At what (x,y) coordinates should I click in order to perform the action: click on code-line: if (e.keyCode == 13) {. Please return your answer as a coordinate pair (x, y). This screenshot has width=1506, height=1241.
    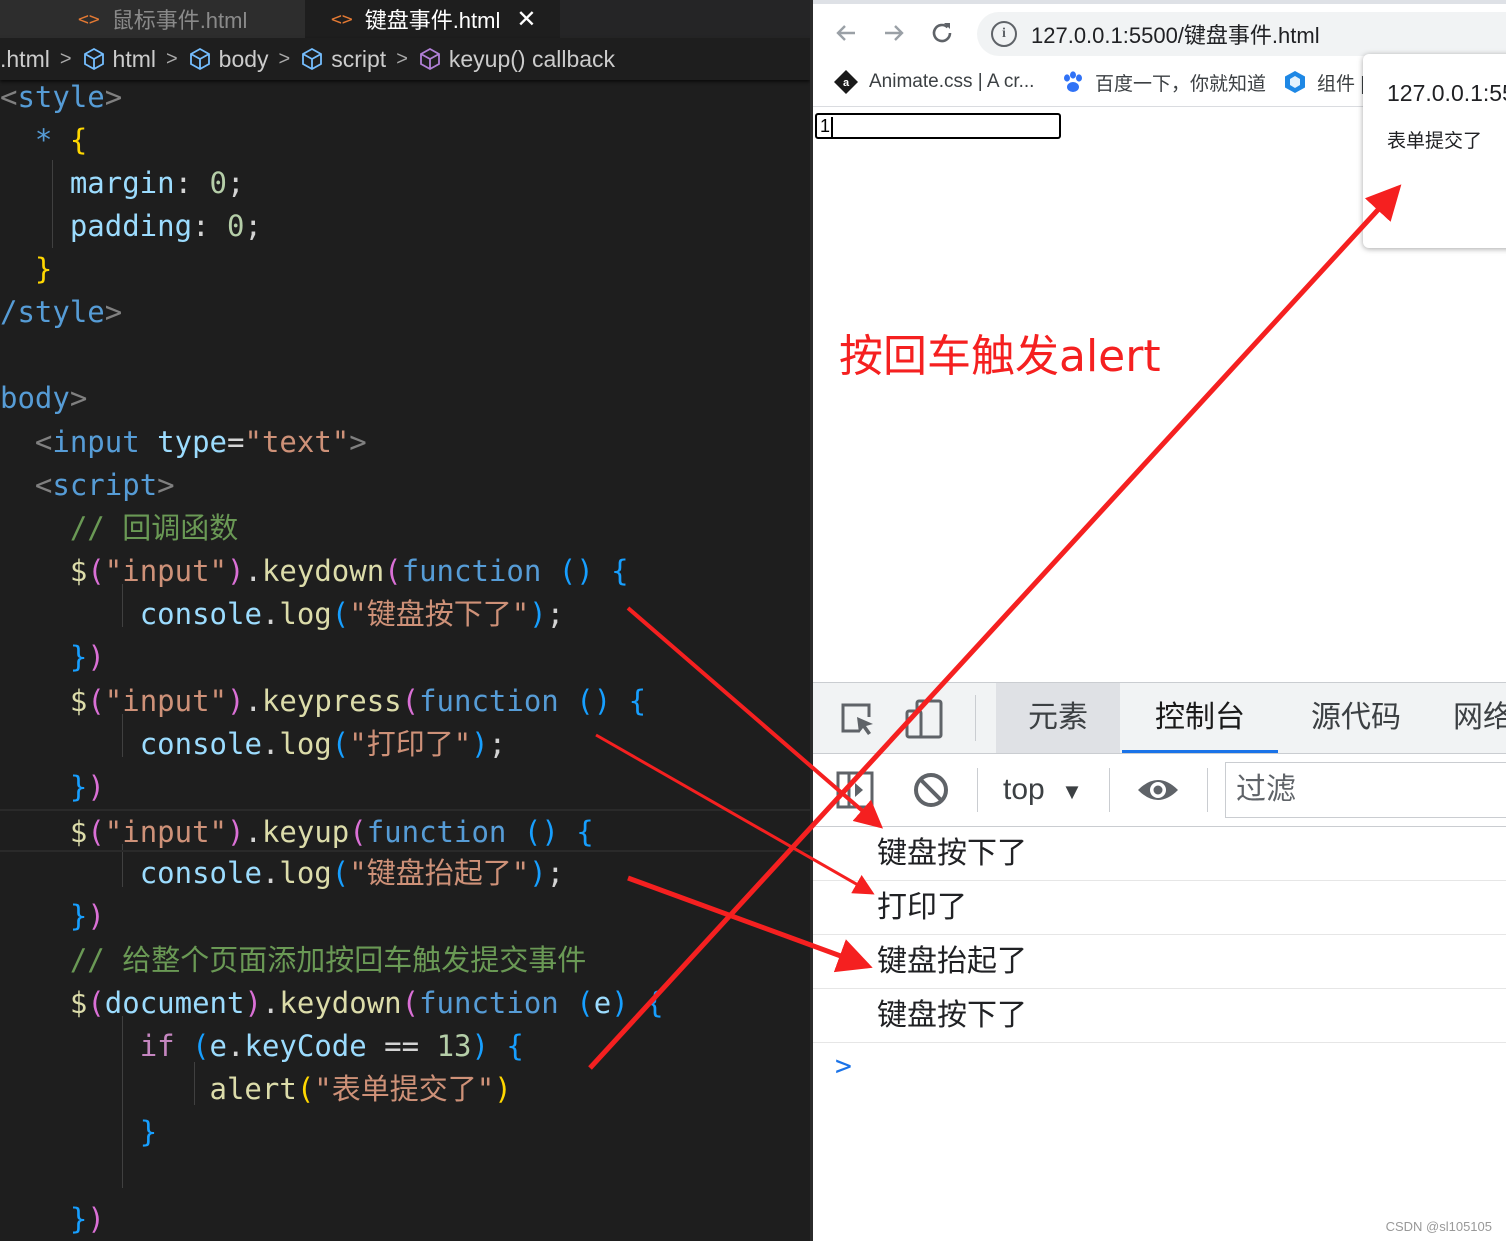
    Looking at the image, I should click on (331, 1046).